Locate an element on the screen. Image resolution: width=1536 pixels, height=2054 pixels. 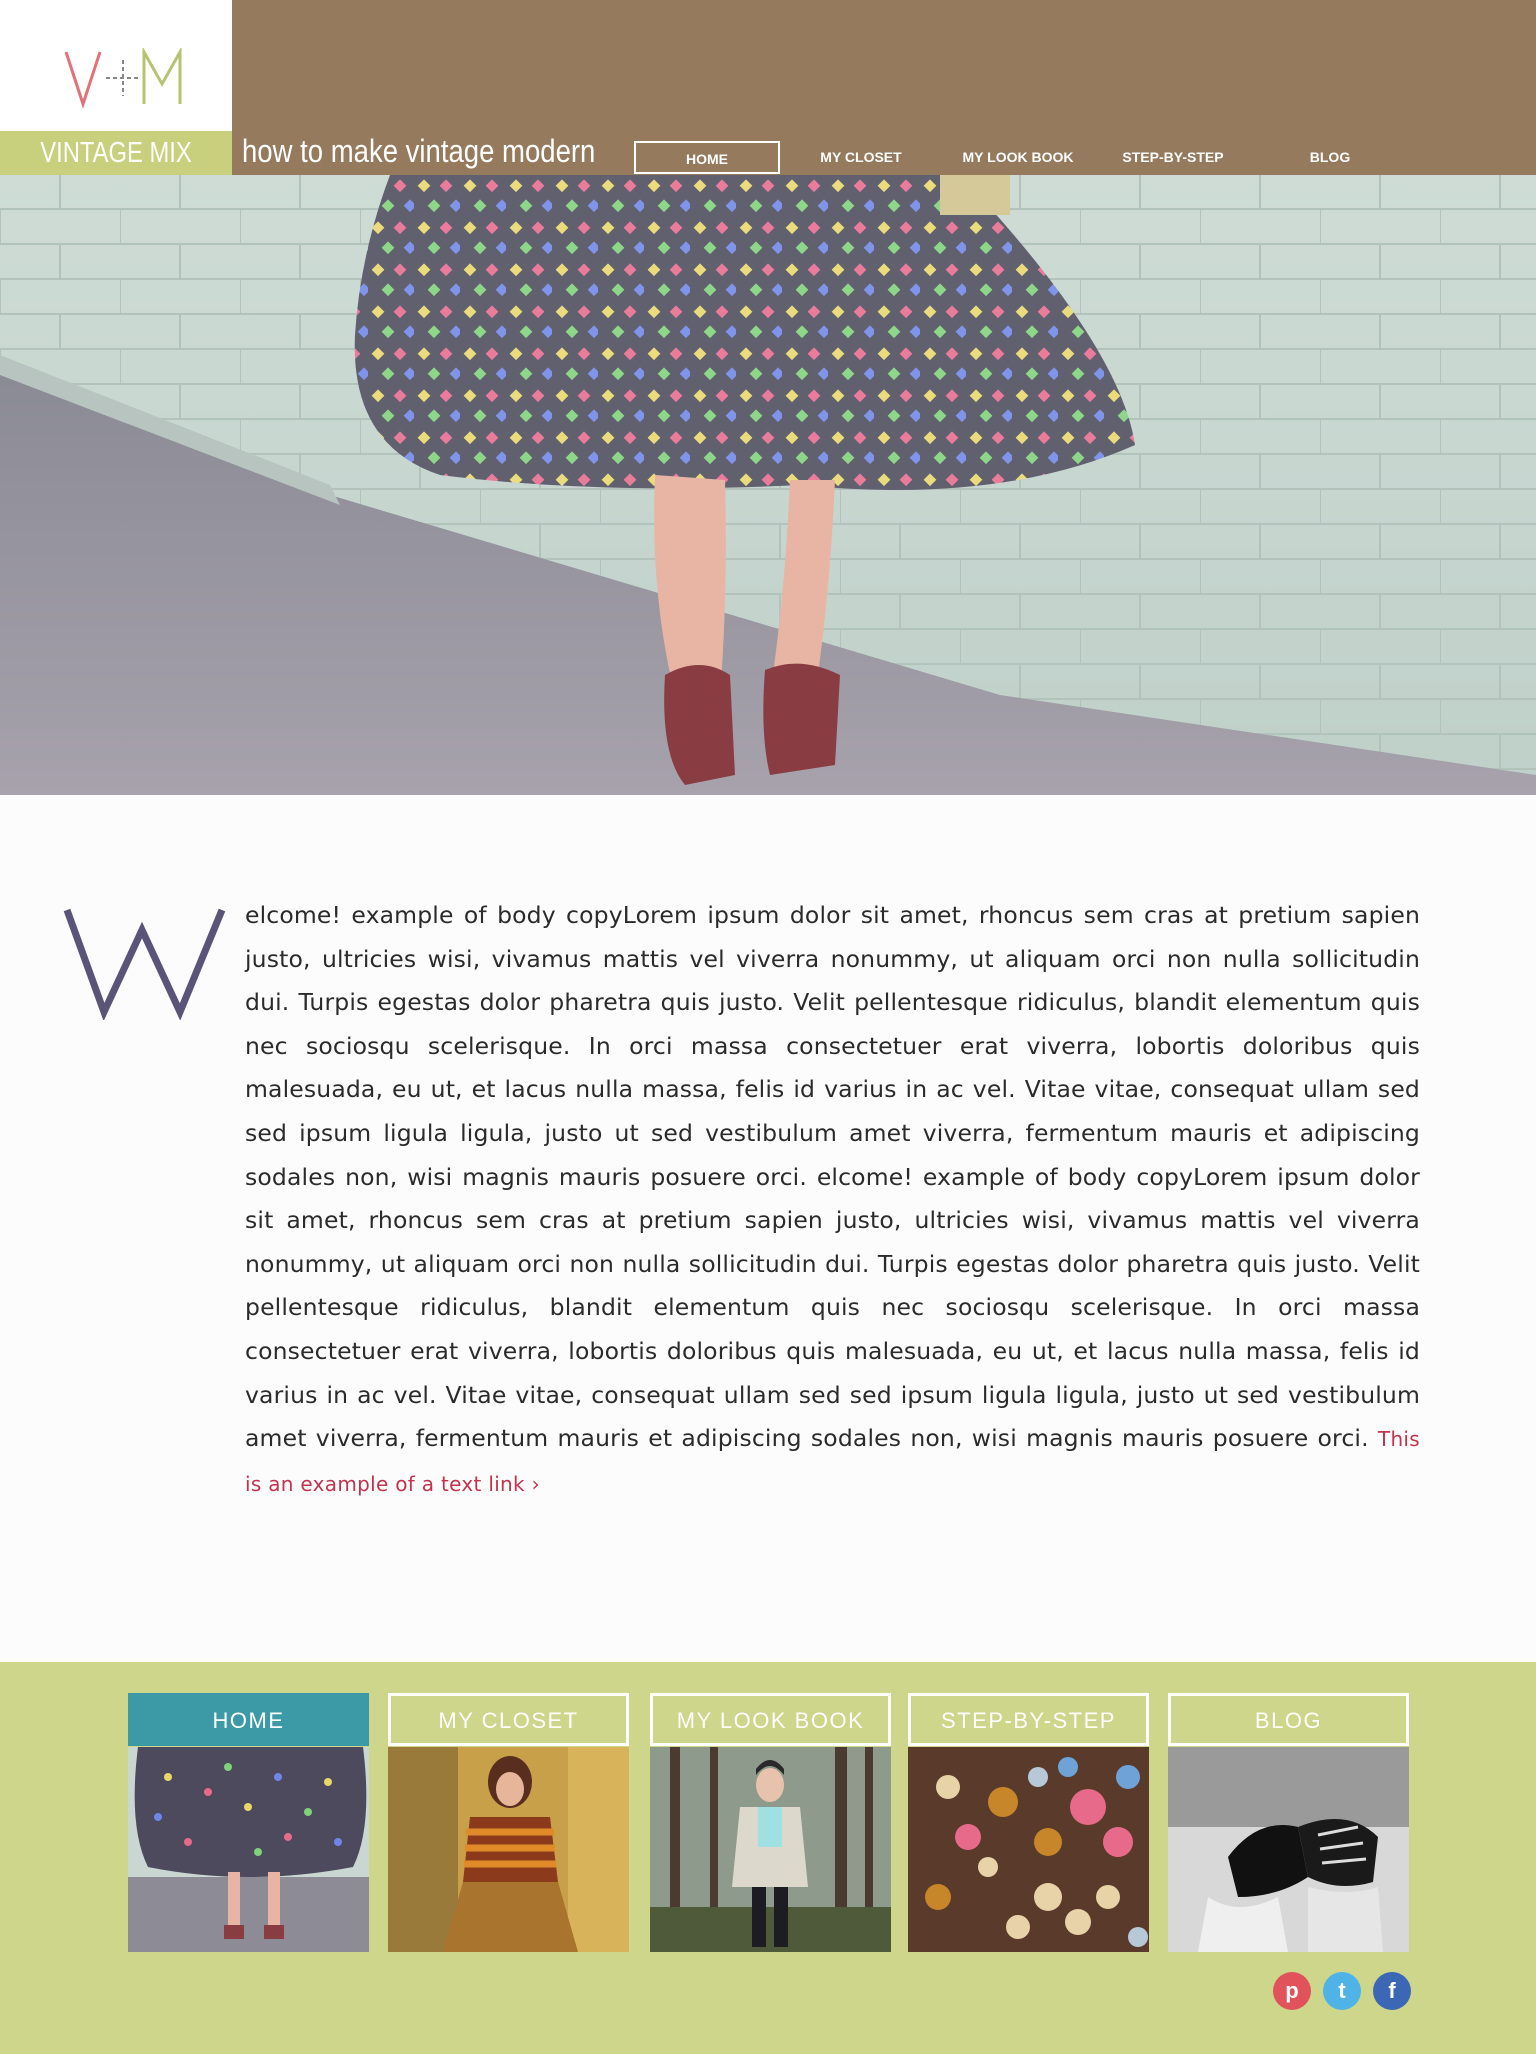
footer-tile-home: HOME is located at coordinates (248, 1822).